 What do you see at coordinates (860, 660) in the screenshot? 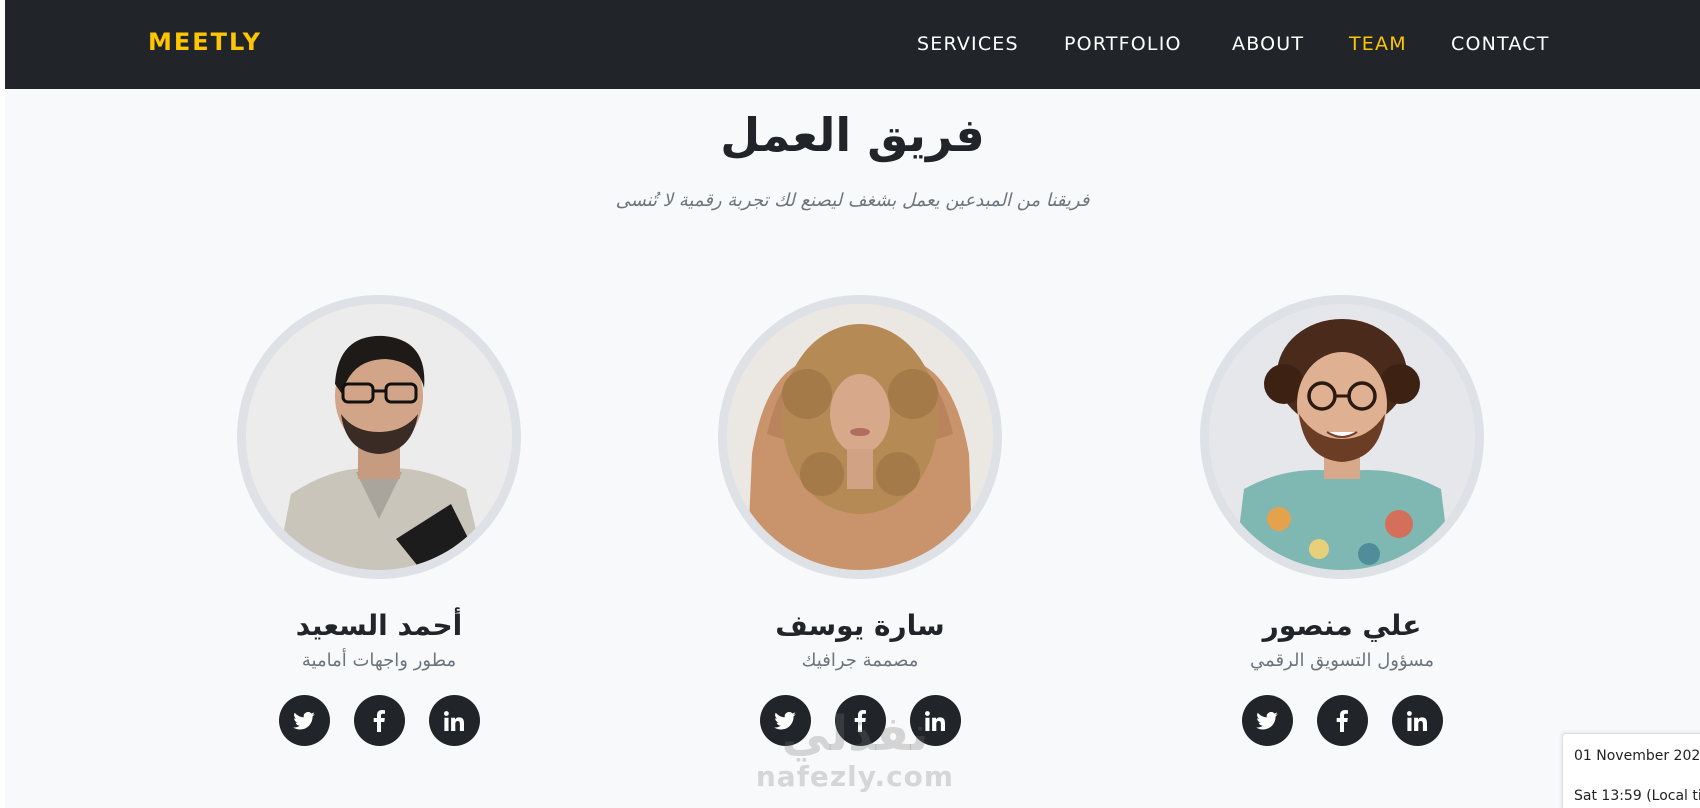
I see `member-role: مصممة جرافيك` at bounding box center [860, 660].